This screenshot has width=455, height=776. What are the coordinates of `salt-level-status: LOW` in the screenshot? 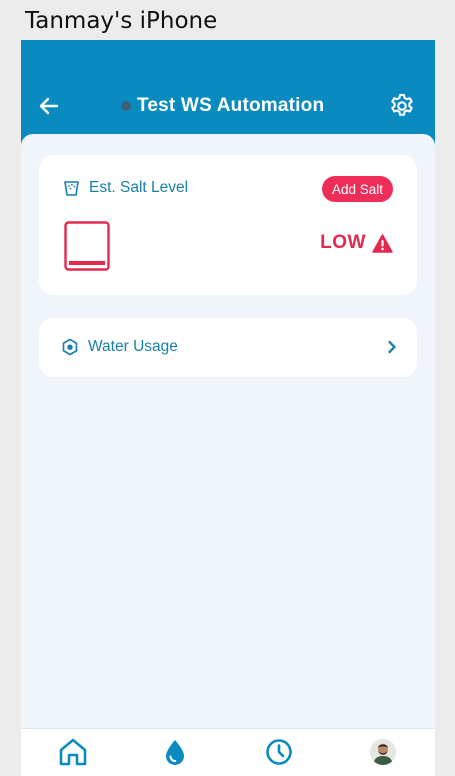 It's located at (356, 243).